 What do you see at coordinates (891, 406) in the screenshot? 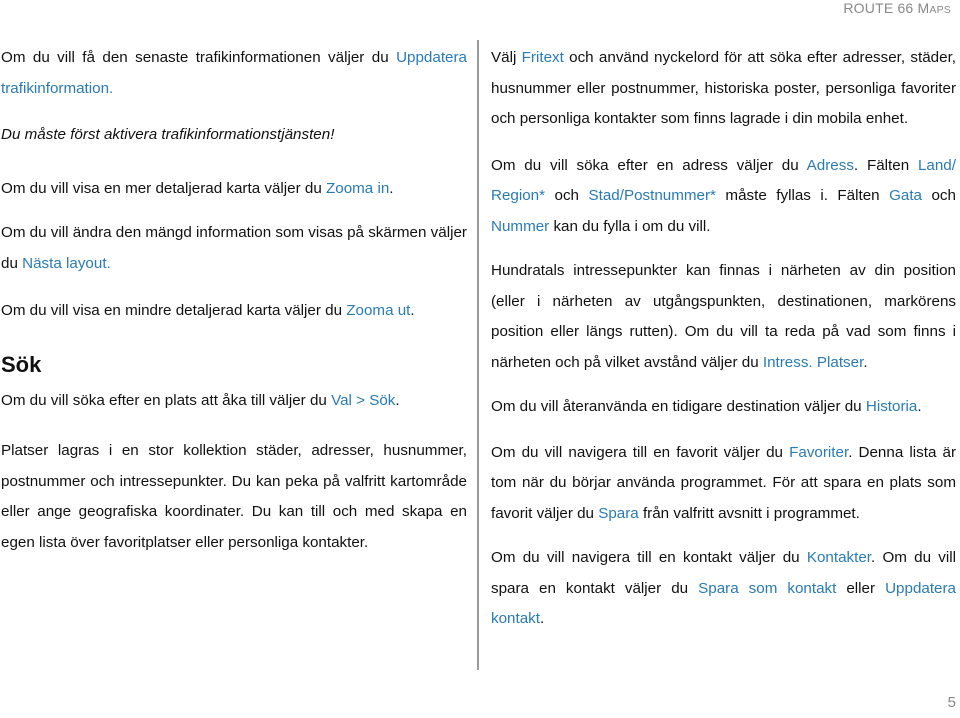
I see `link-historia: Historia` at bounding box center [891, 406].